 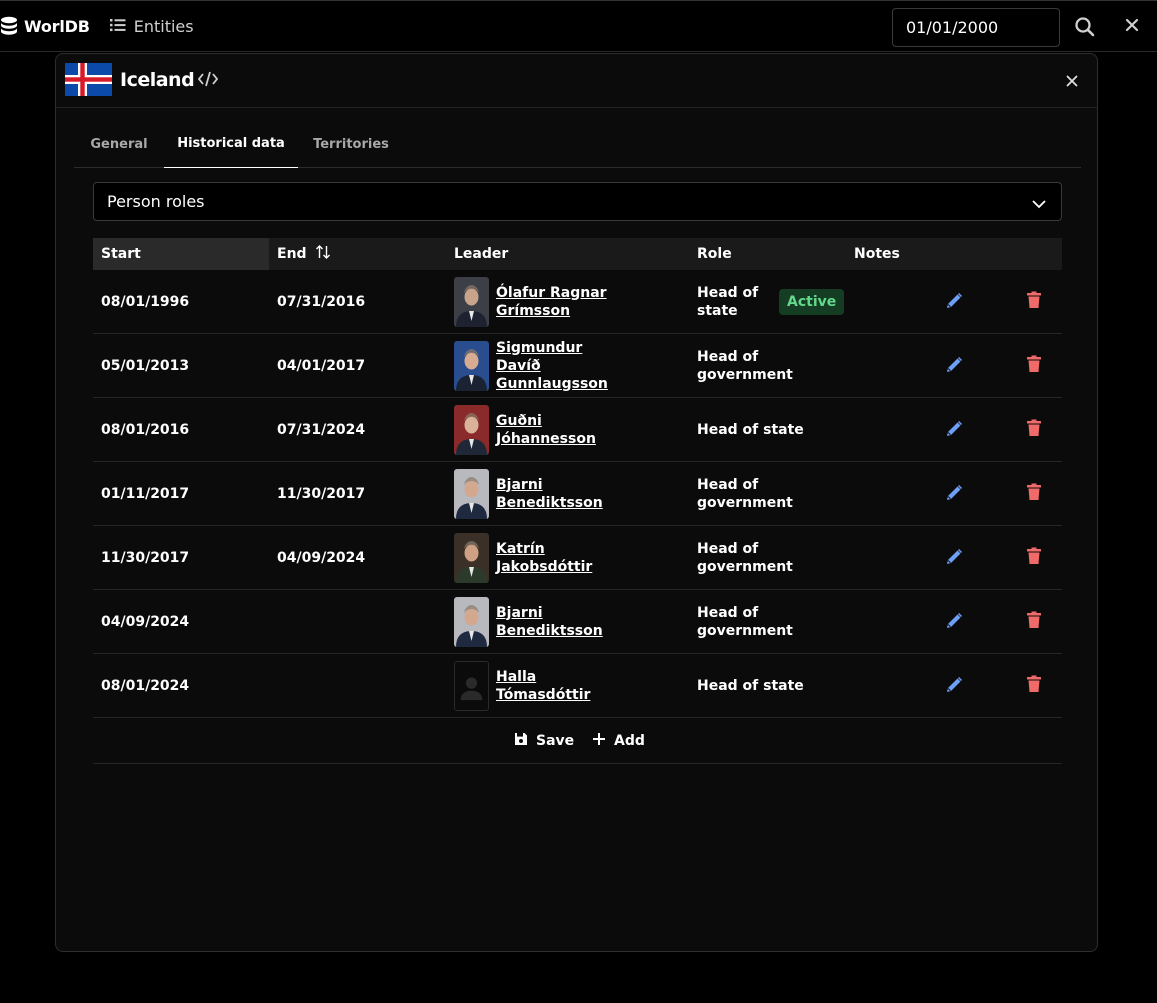 I want to click on brand: WorlDB, so click(x=45, y=26).